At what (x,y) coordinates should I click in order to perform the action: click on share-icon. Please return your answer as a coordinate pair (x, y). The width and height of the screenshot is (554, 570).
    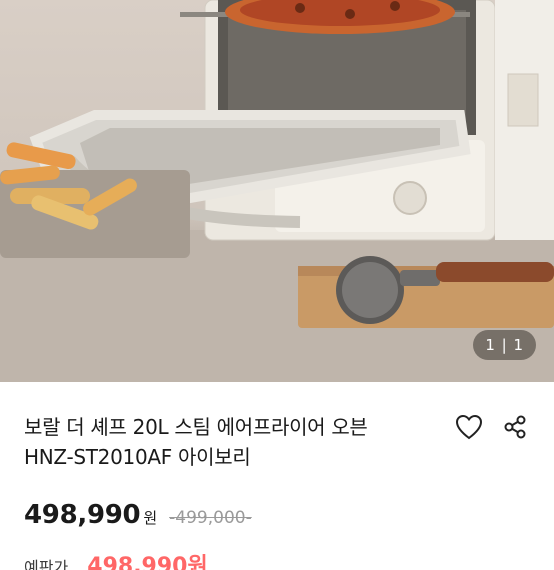
    Looking at the image, I should click on (515, 427).